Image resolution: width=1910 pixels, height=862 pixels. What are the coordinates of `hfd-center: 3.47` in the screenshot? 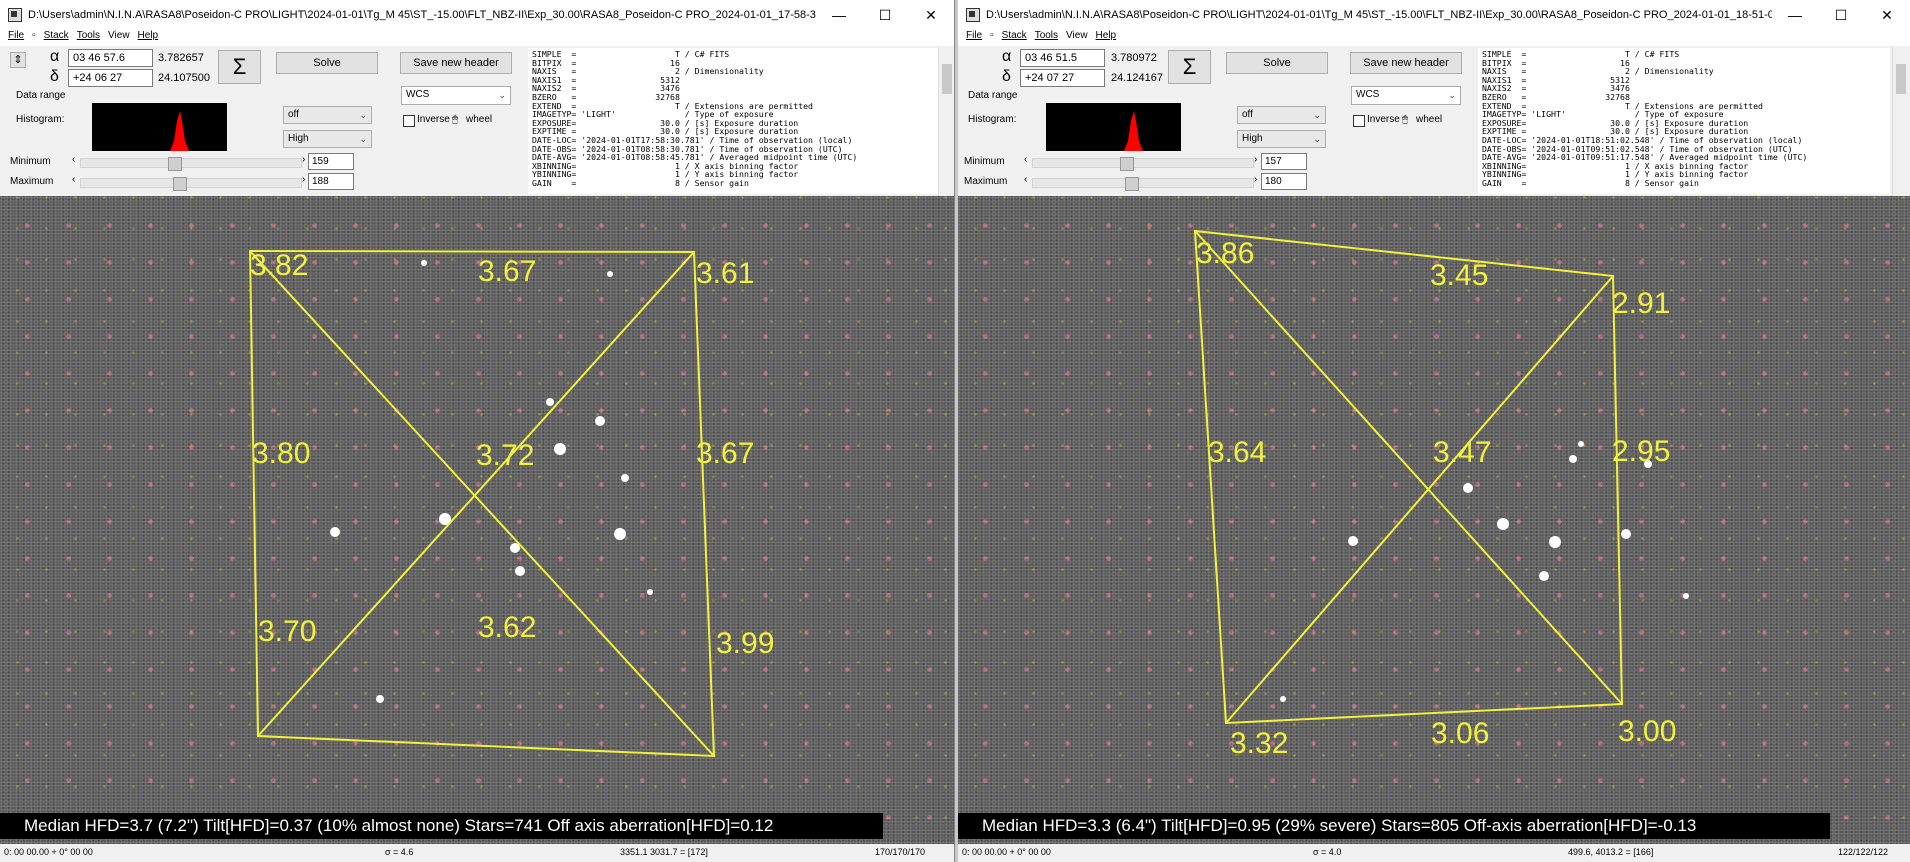 It's located at (1462, 452).